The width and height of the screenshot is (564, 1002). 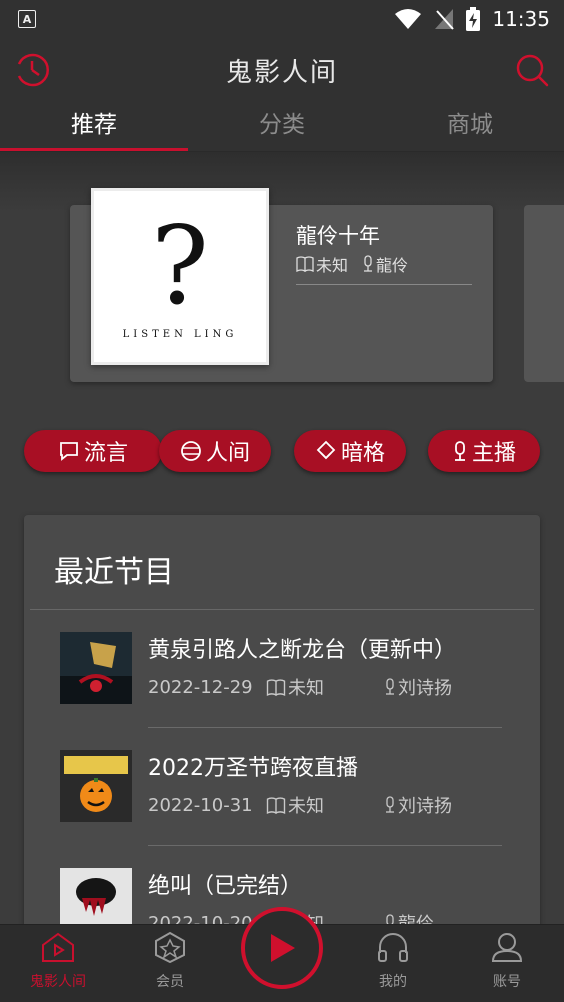 I want to click on episode-meta: 2022-10-20 未知 龍伶, so click(x=325, y=917).